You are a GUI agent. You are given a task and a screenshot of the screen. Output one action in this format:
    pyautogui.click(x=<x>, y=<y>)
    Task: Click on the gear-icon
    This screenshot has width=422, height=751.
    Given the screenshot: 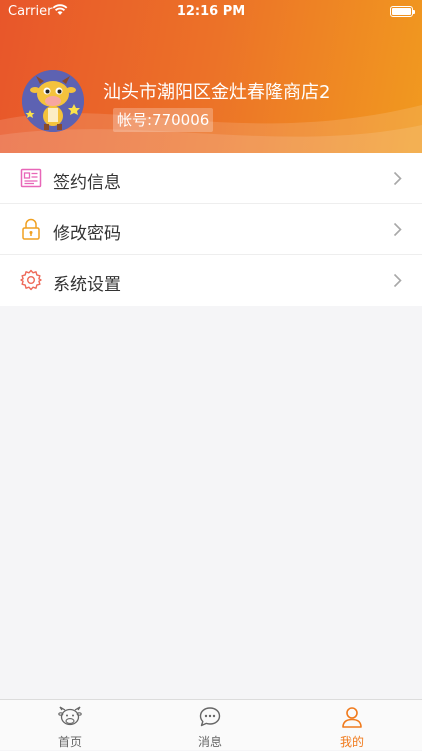 What is the action you would take?
    pyautogui.click(x=31, y=280)
    